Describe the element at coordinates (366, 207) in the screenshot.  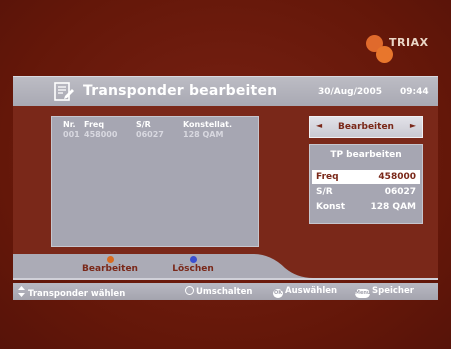
I see `field-konst: Konst 128 QAM` at that location.